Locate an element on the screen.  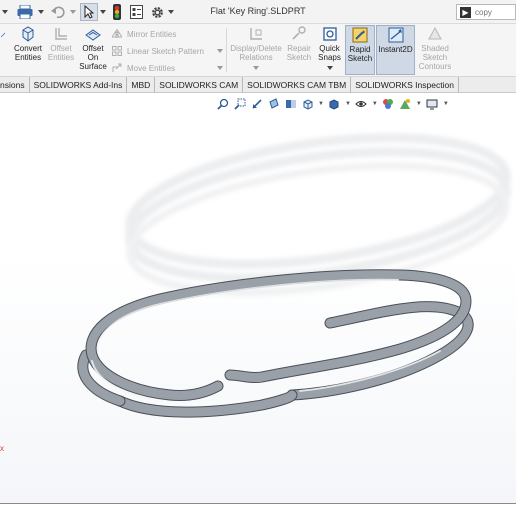
offset-on-surface-button: Offset On Surface is located at coordinates (93, 48).